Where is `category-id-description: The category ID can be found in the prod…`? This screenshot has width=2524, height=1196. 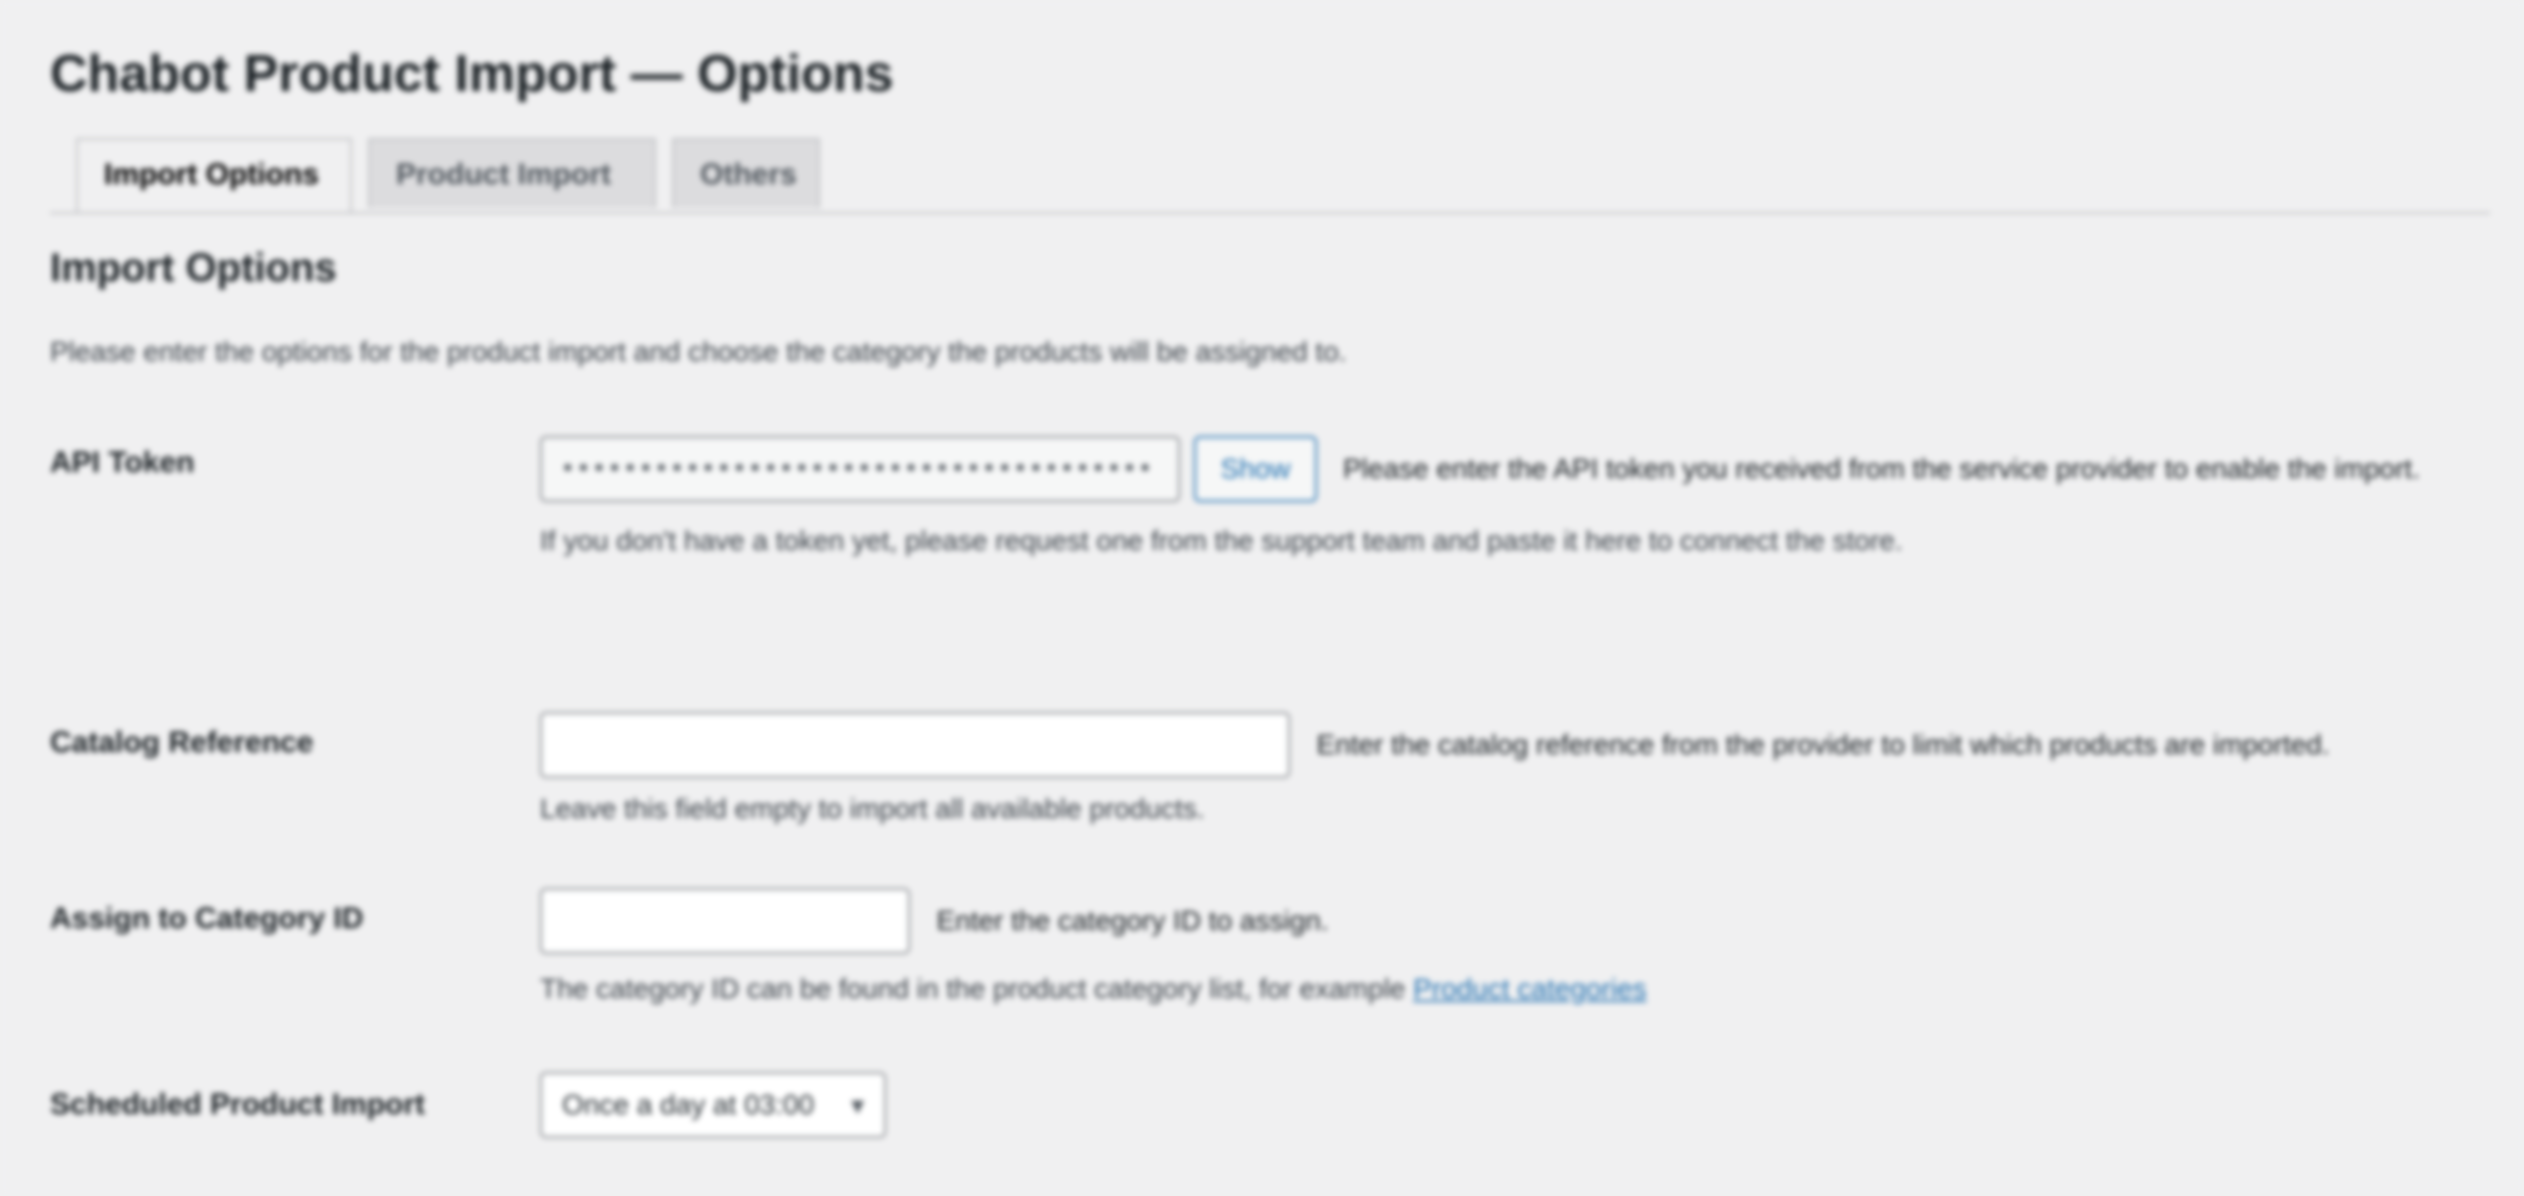 category-id-description: The category ID can be found in the prod… is located at coordinates (1515, 989).